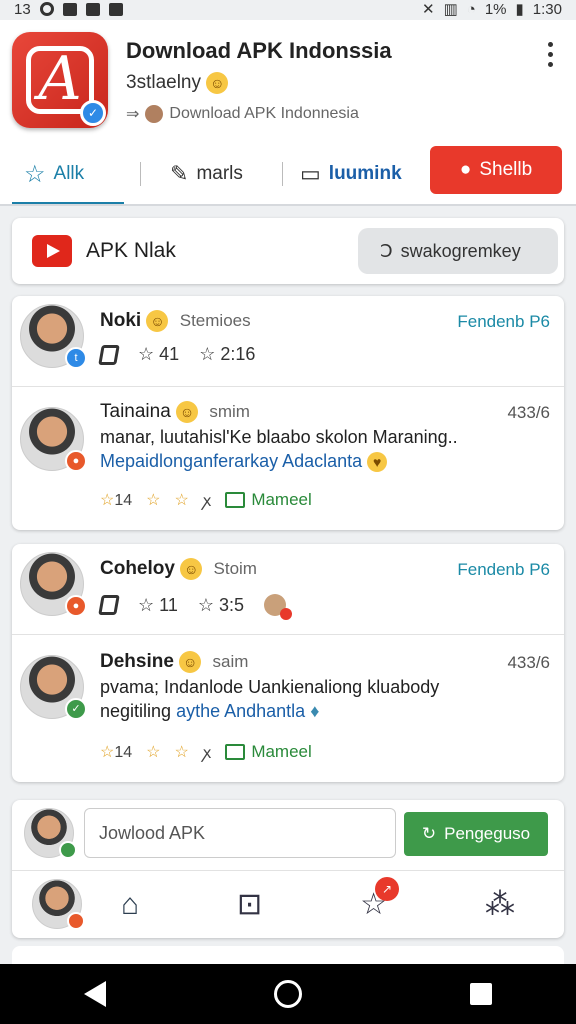 The image size is (576, 1024). What do you see at coordinates (137, 569) in the screenshot?
I see `username-text: Coheloy` at bounding box center [137, 569].